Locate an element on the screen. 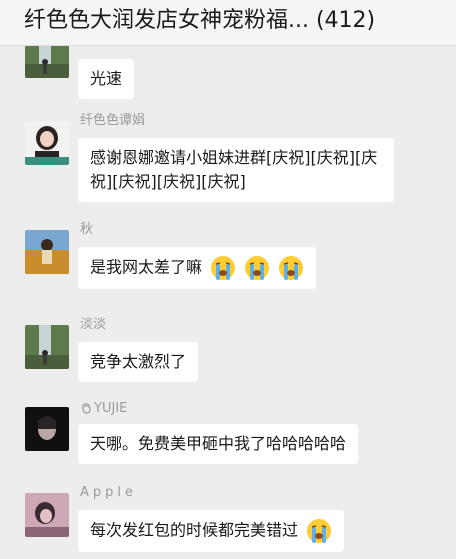 This screenshot has height=559, width=456. message-bubble: 每次发红包的时候都完美错过 is located at coordinates (211, 531).